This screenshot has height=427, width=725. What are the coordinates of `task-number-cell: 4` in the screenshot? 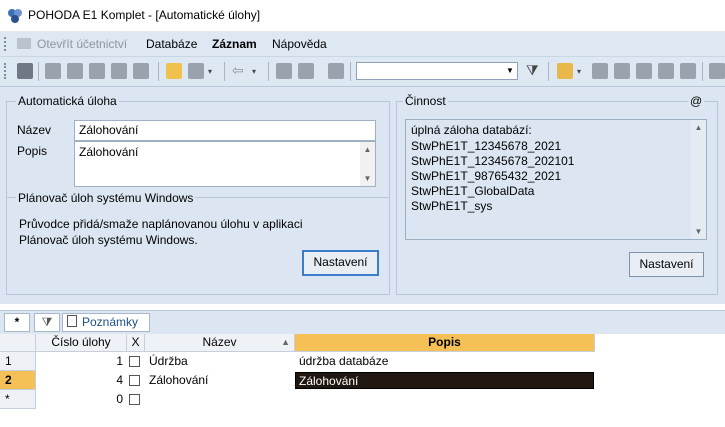 It's located at (79, 380).